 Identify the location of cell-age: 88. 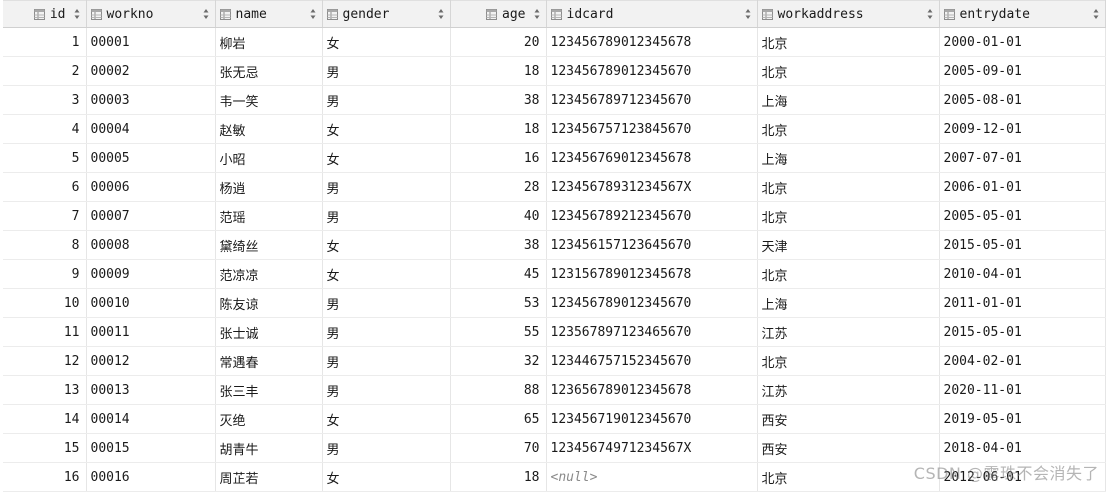
(498, 390).